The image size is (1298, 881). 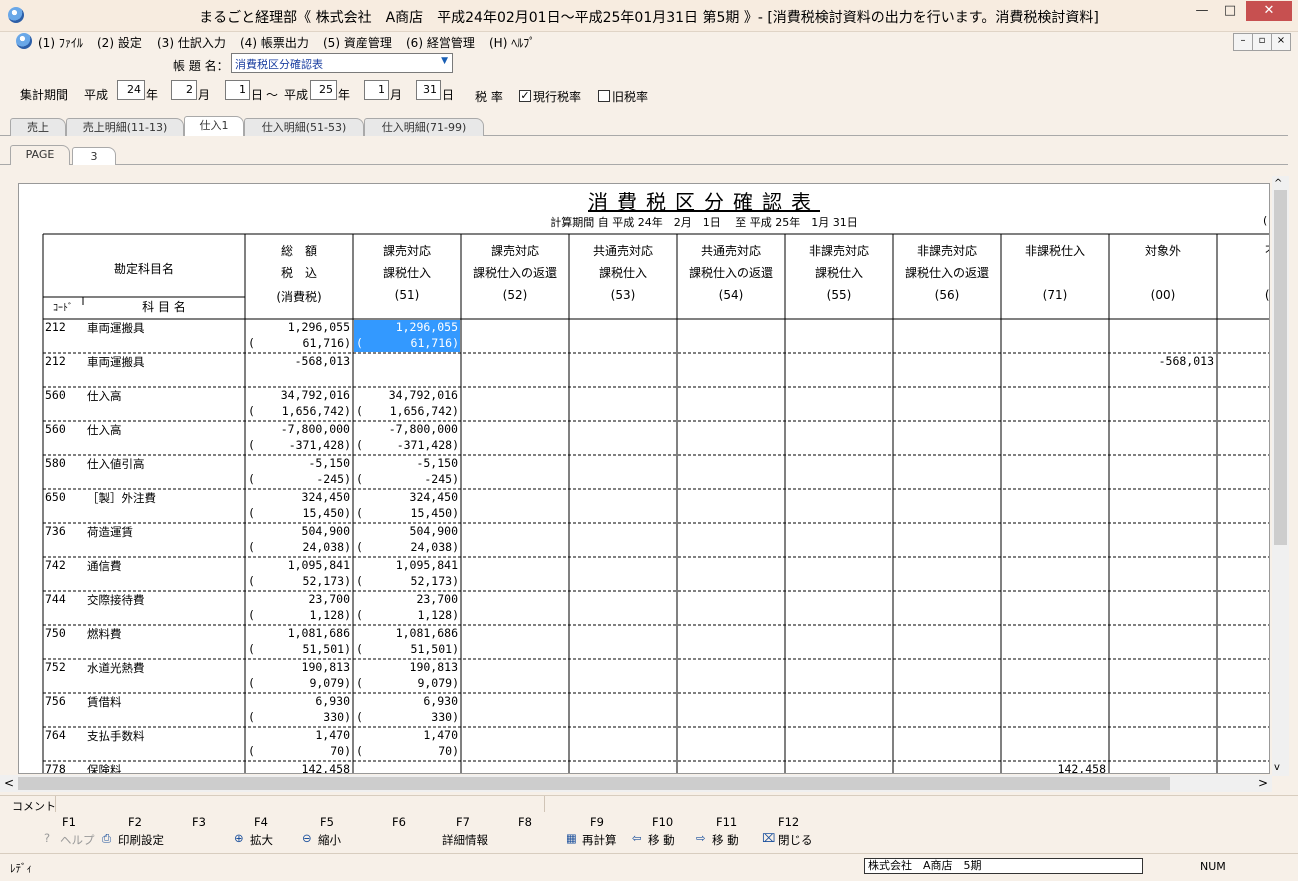 I want to click on report-select: 消費税区分確認表 ▼, so click(x=342, y=63).